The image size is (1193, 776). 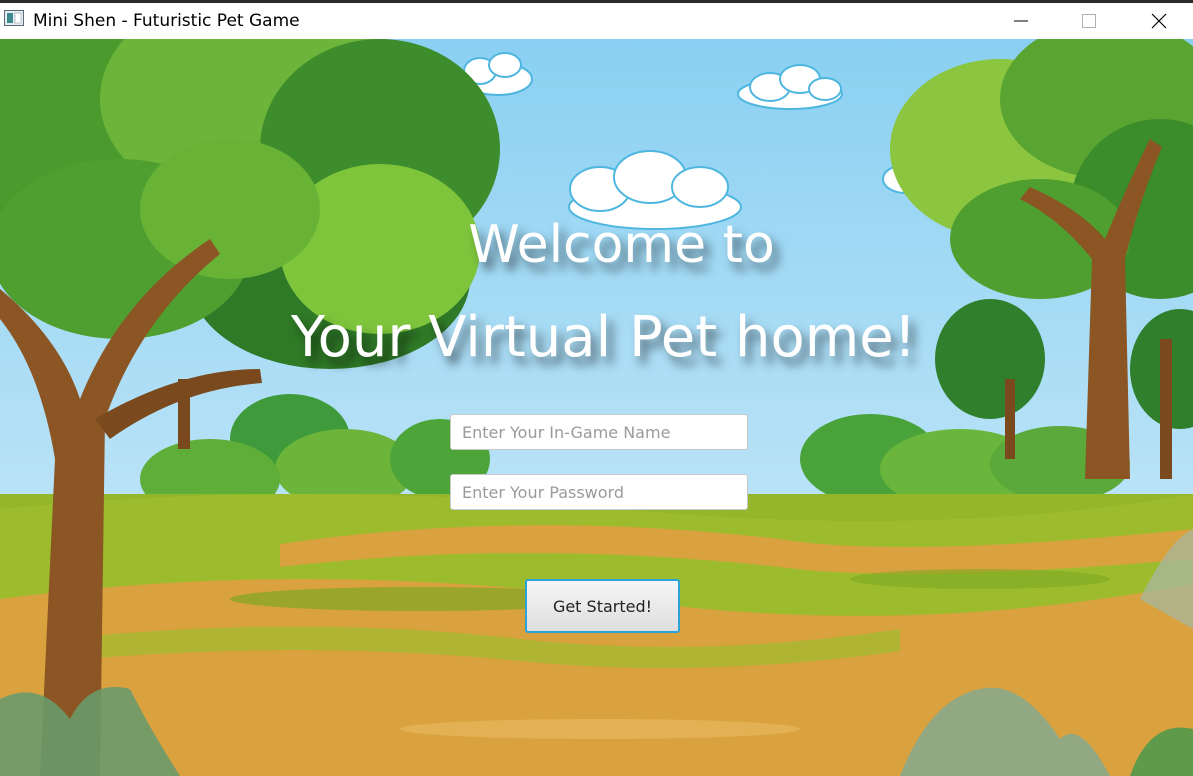 I want to click on minimize-button, so click(x=1021, y=21).